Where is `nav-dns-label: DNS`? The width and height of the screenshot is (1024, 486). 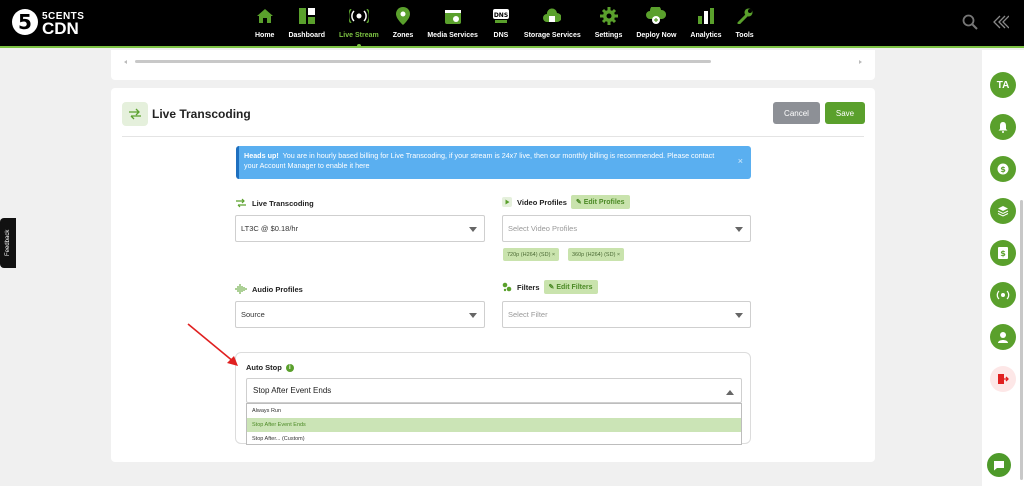 nav-dns-label: DNS is located at coordinates (501, 35).